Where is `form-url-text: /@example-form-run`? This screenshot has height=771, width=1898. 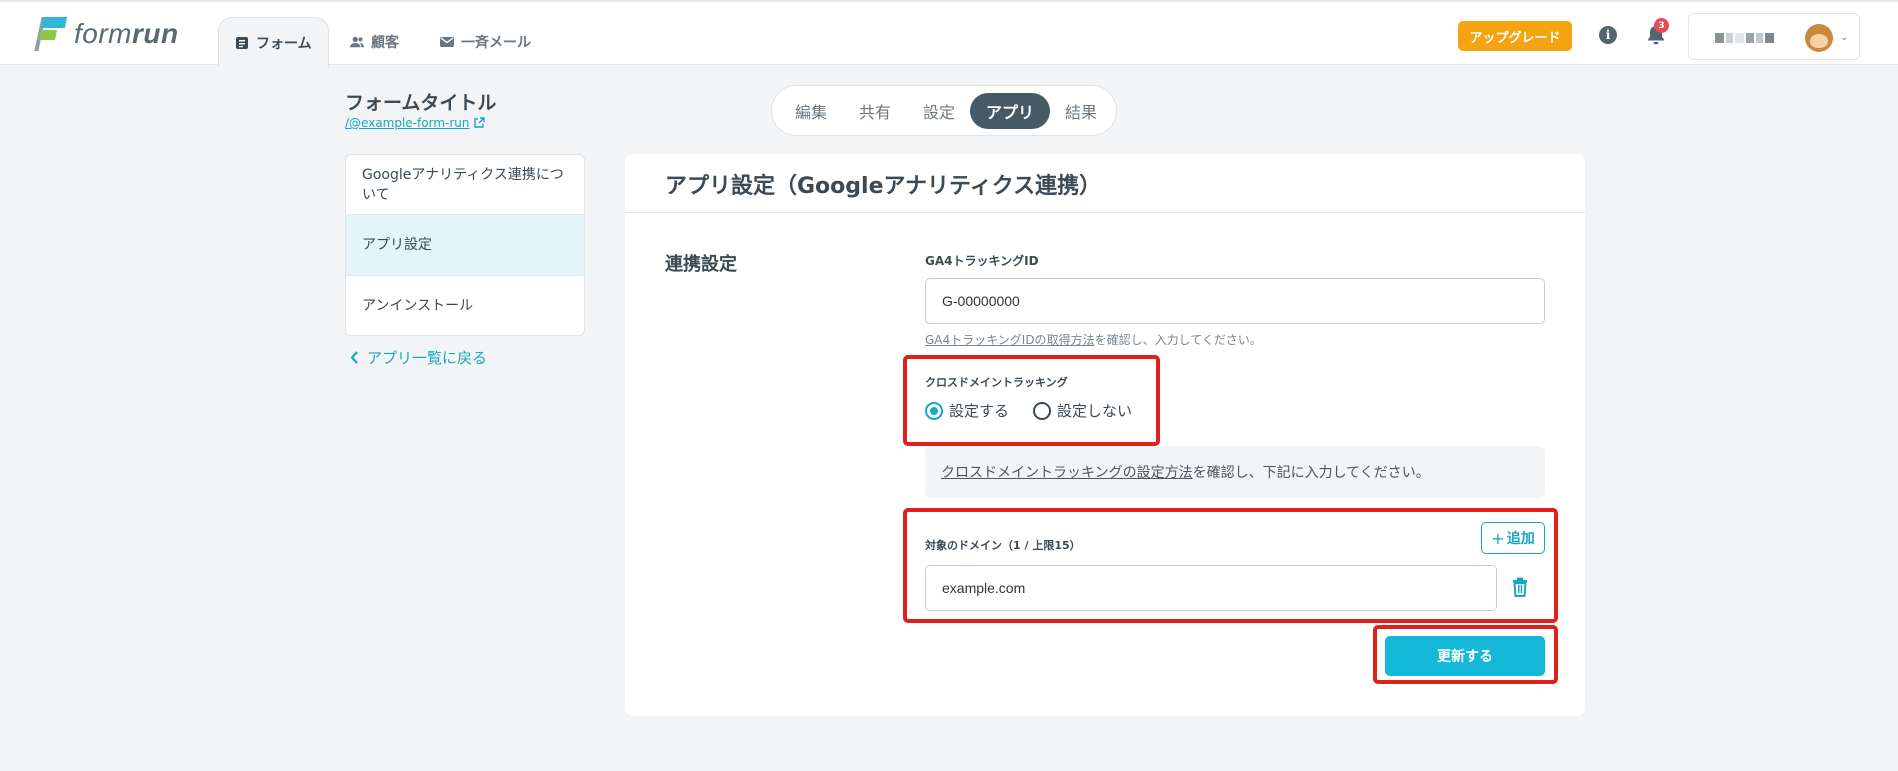 form-url-text: /@example-form-run is located at coordinates (407, 123).